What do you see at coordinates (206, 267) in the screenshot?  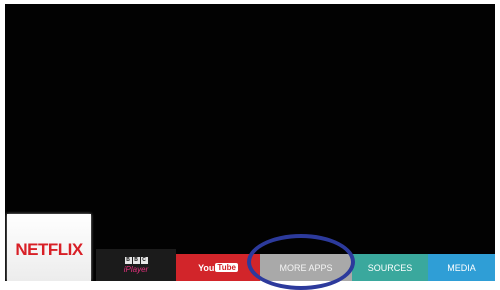 I see `youtube-label-you: You` at bounding box center [206, 267].